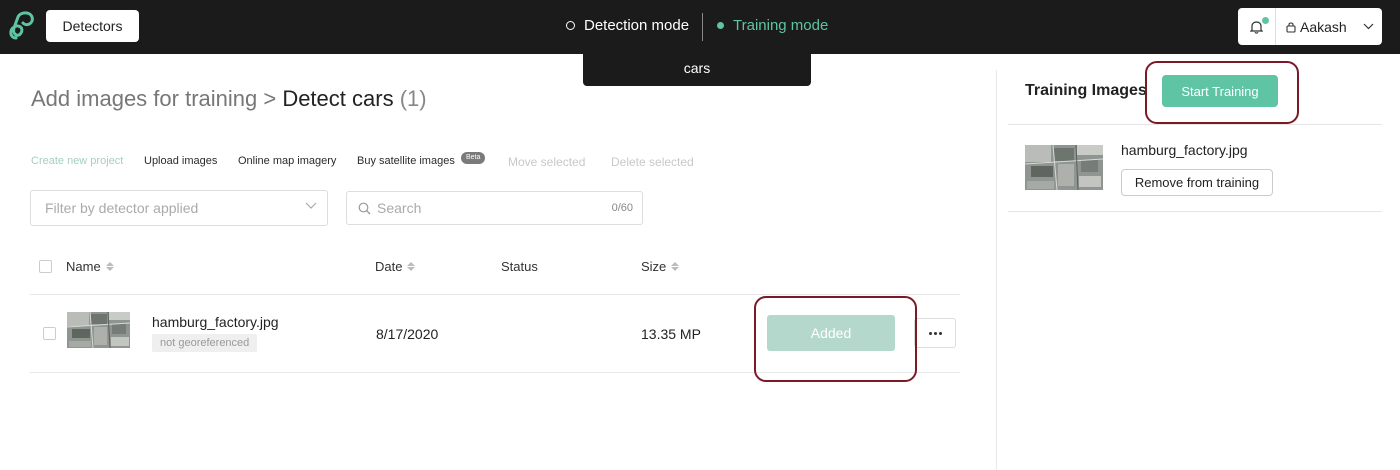  Describe the element at coordinates (338, 98) in the screenshot. I see `page-title-detector: Detect cars` at that location.